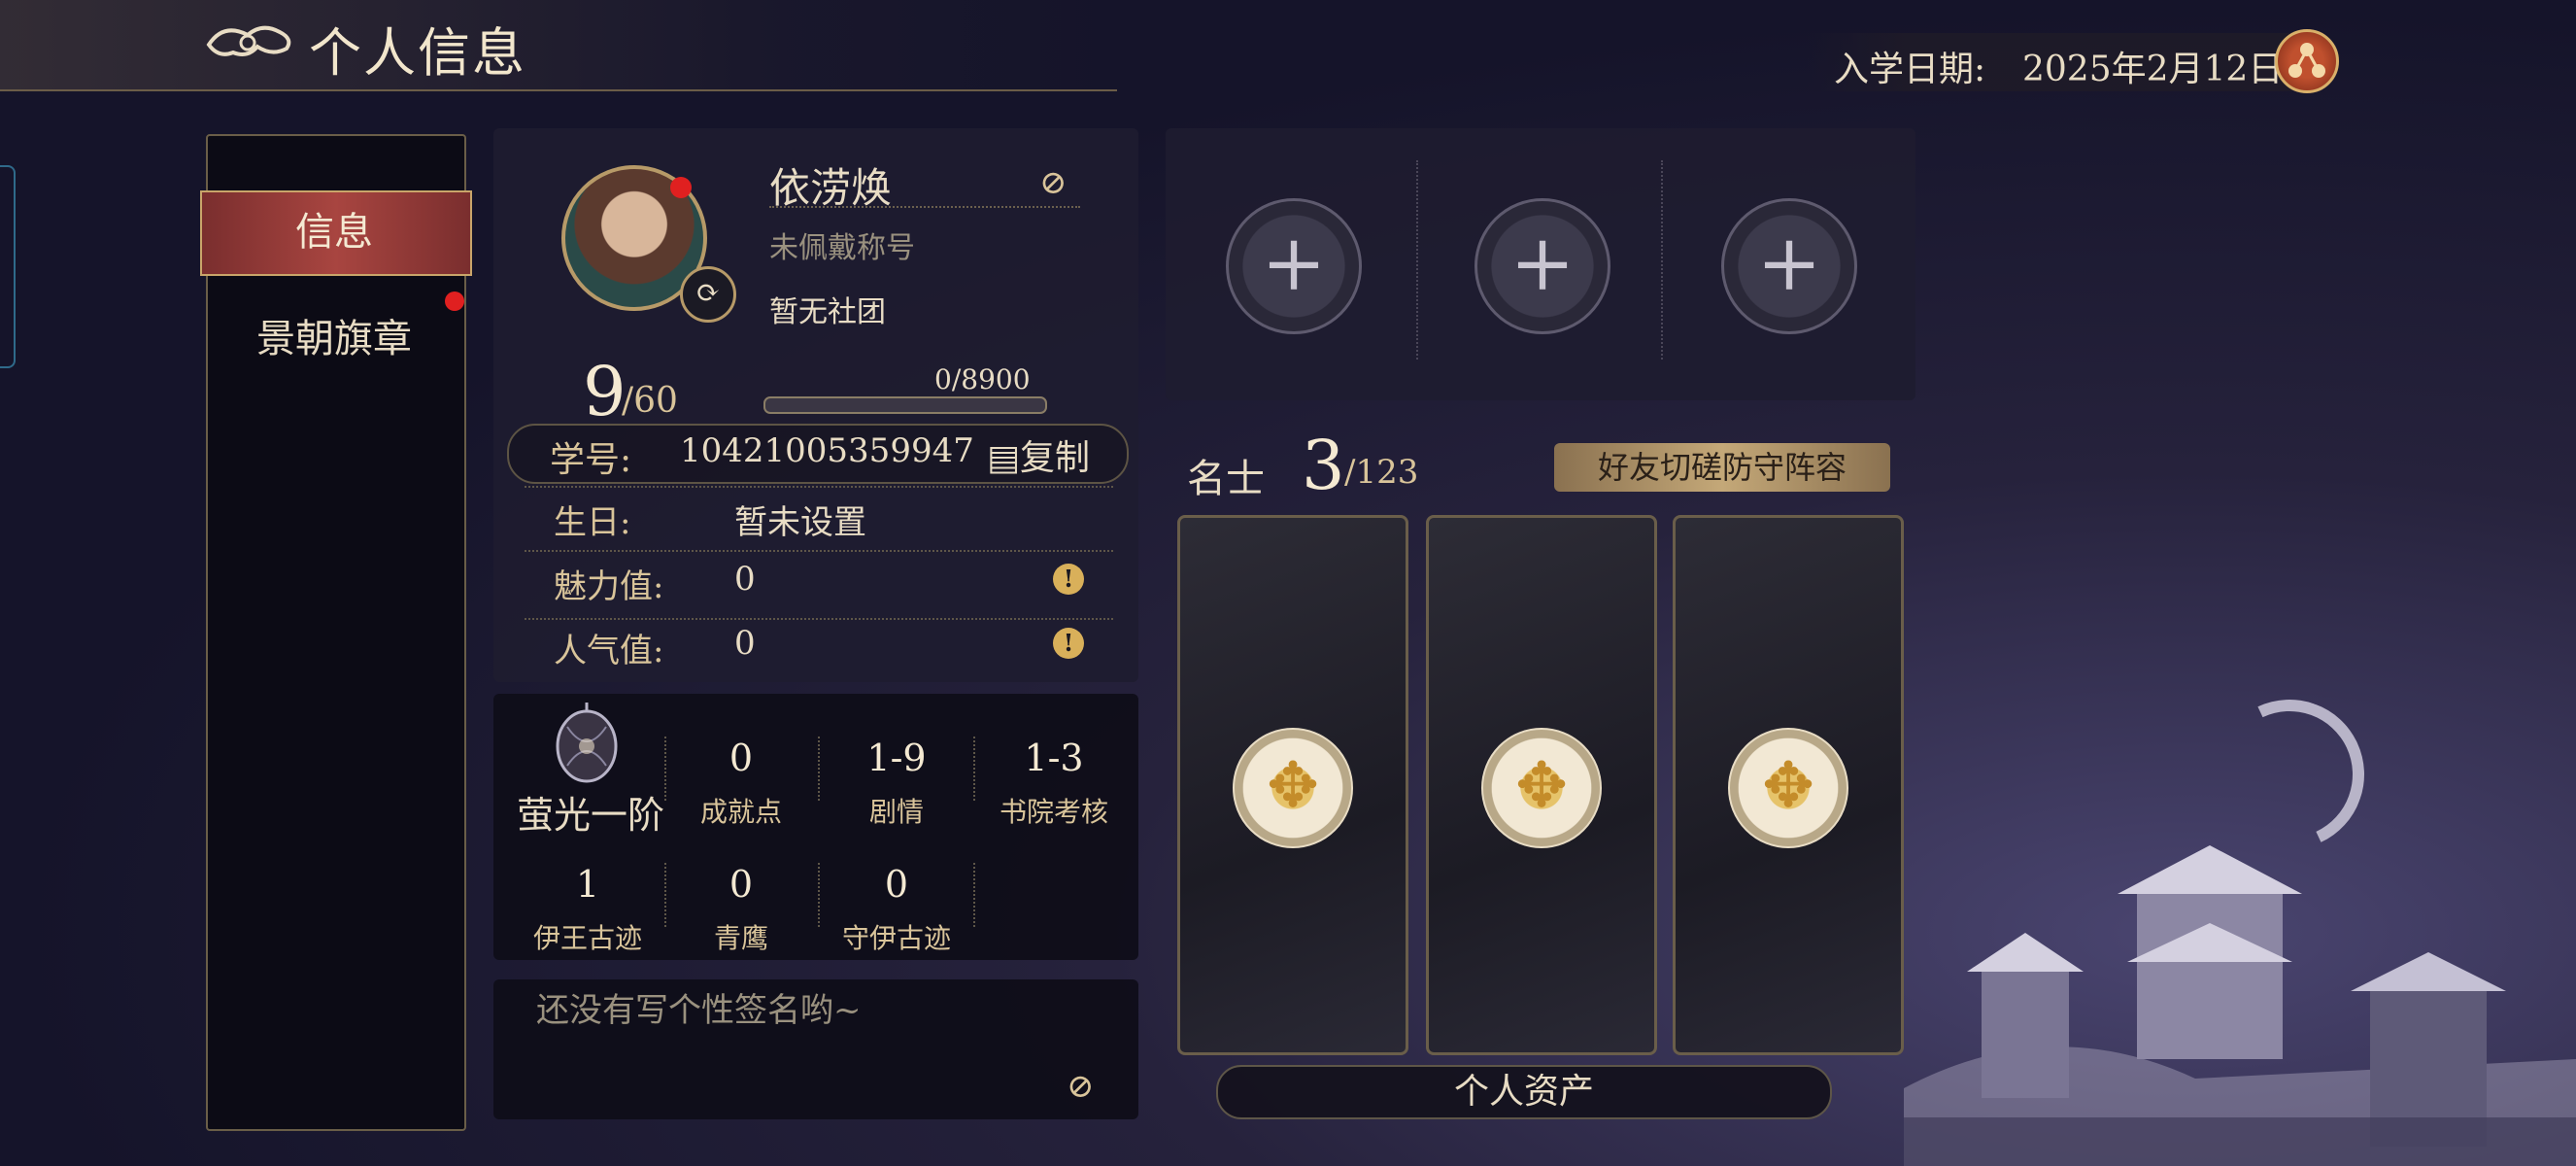 The height and width of the screenshot is (1166, 2576). What do you see at coordinates (708, 294) in the screenshot?
I see `swap-avatar-icon: ⟳` at bounding box center [708, 294].